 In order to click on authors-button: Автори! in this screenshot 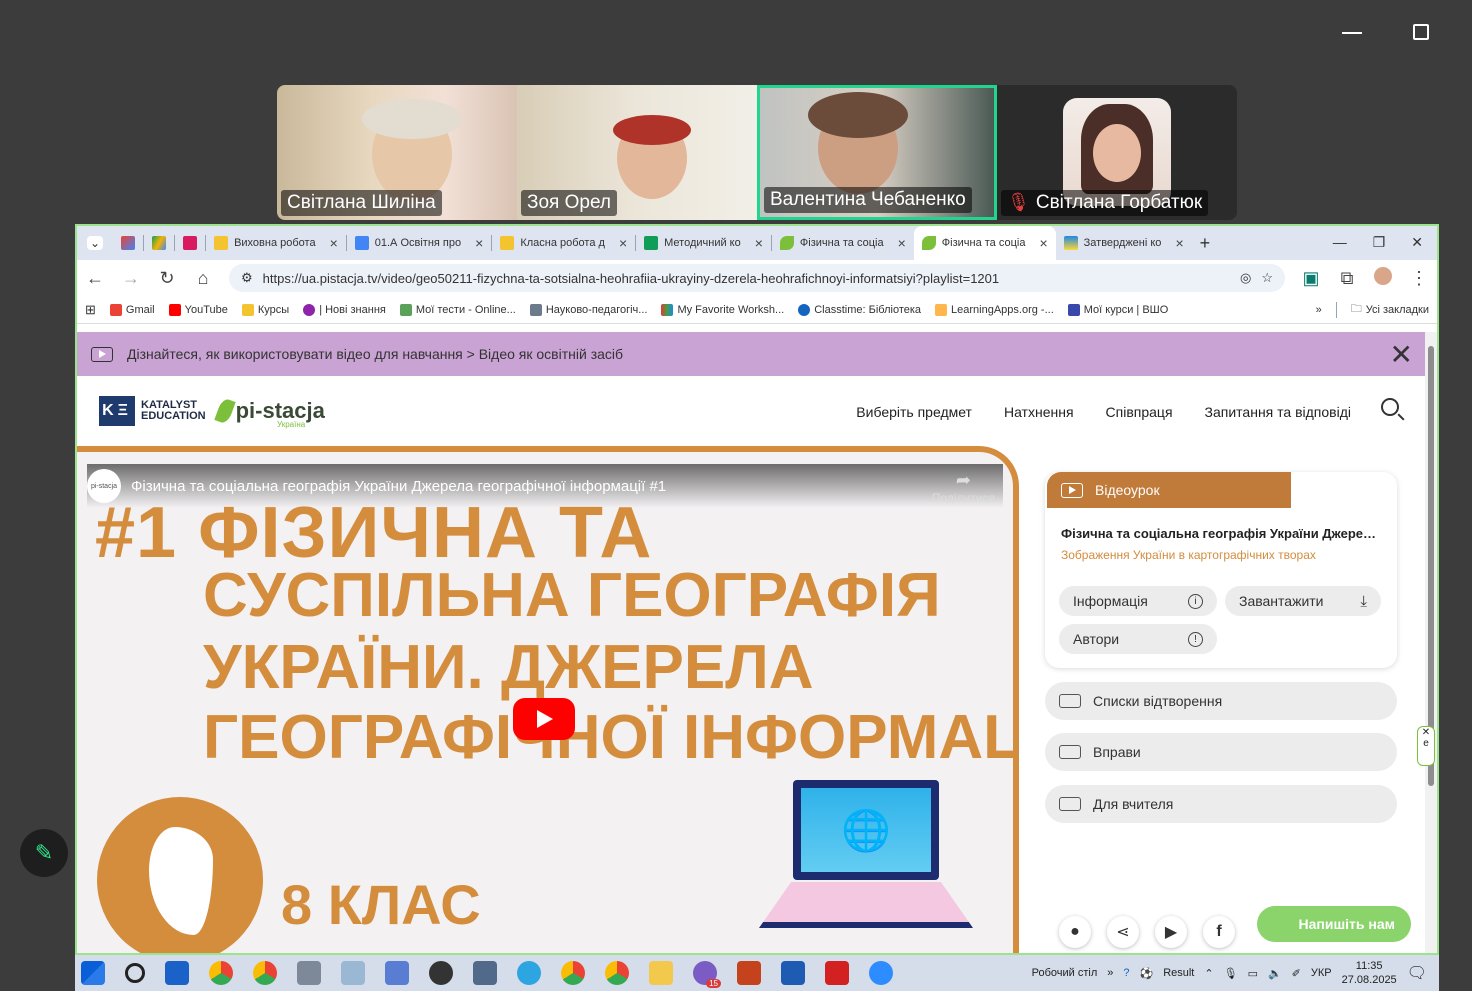, I will do `click(1138, 639)`.